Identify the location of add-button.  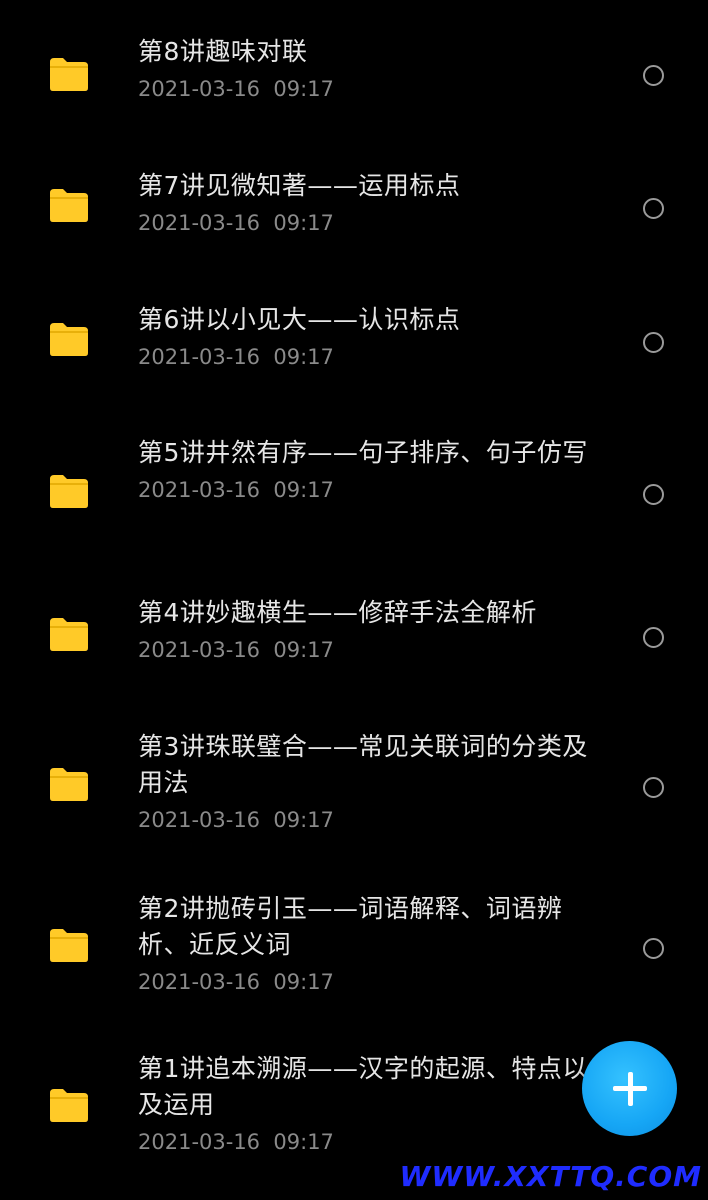
(629, 1088).